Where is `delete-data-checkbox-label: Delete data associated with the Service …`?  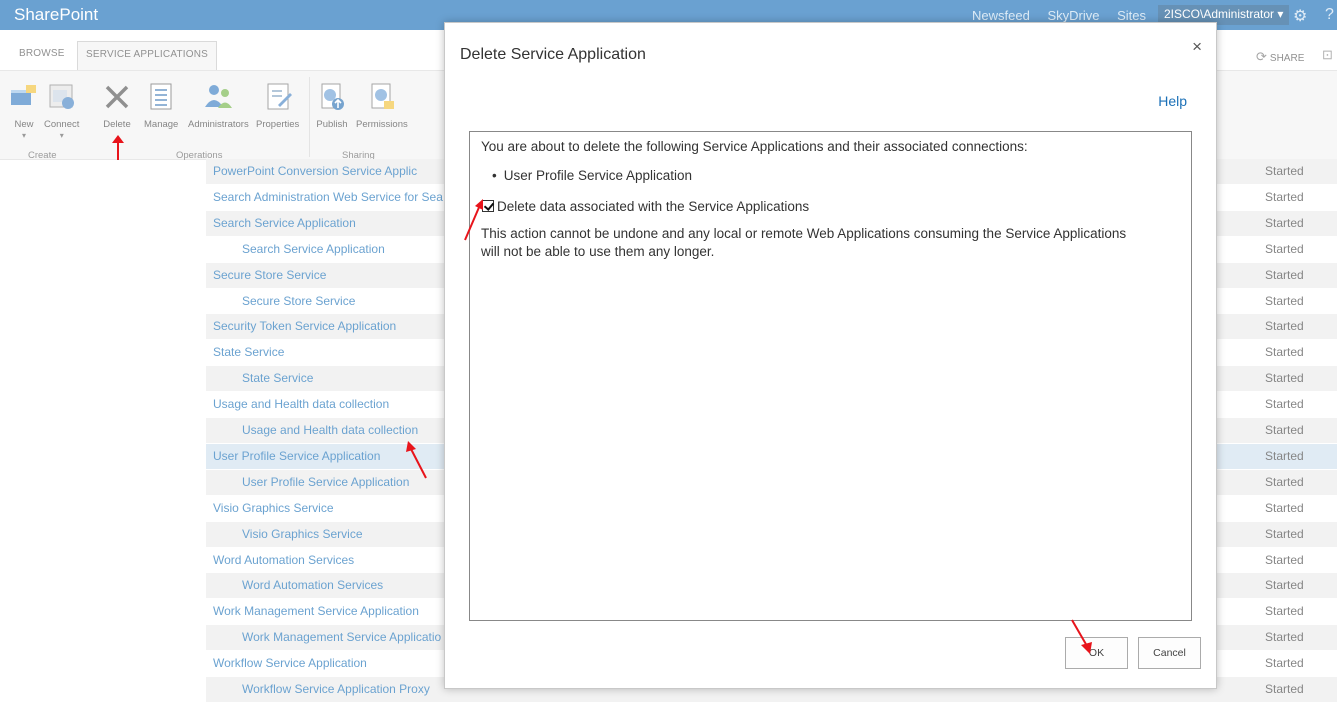
delete-data-checkbox-label: Delete data associated with the Service … is located at coordinates (653, 206).